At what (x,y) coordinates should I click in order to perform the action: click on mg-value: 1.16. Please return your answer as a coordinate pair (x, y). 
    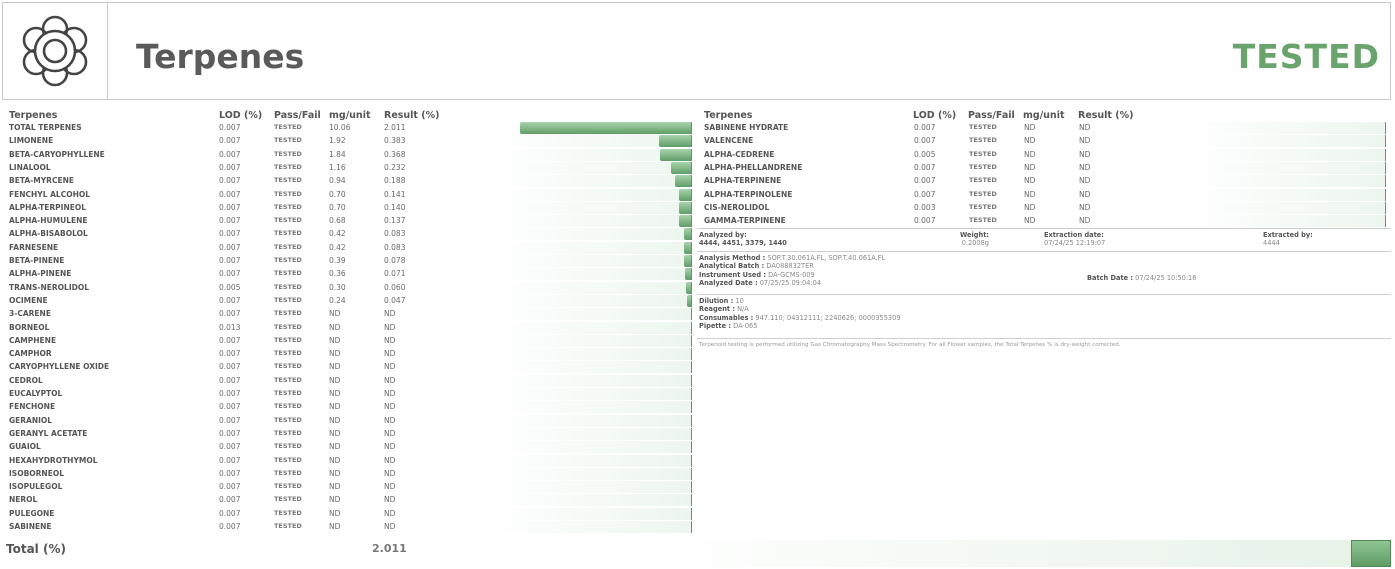
    Looking at the image, I should click on (337, 167).